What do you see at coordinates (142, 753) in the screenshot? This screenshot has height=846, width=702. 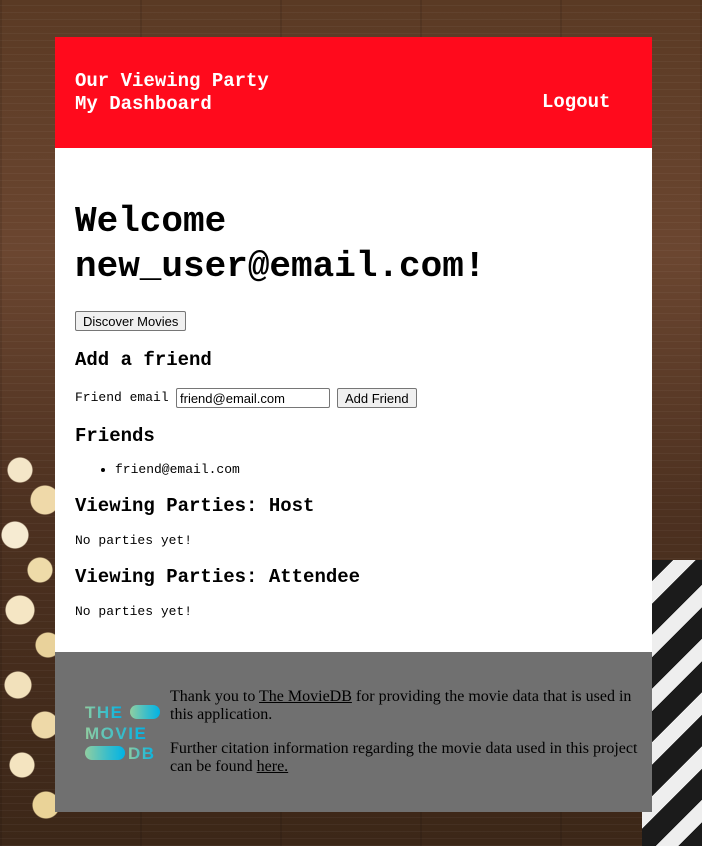 I see `tmdb-logo-line3: DB` at bounding box center [142, 753].